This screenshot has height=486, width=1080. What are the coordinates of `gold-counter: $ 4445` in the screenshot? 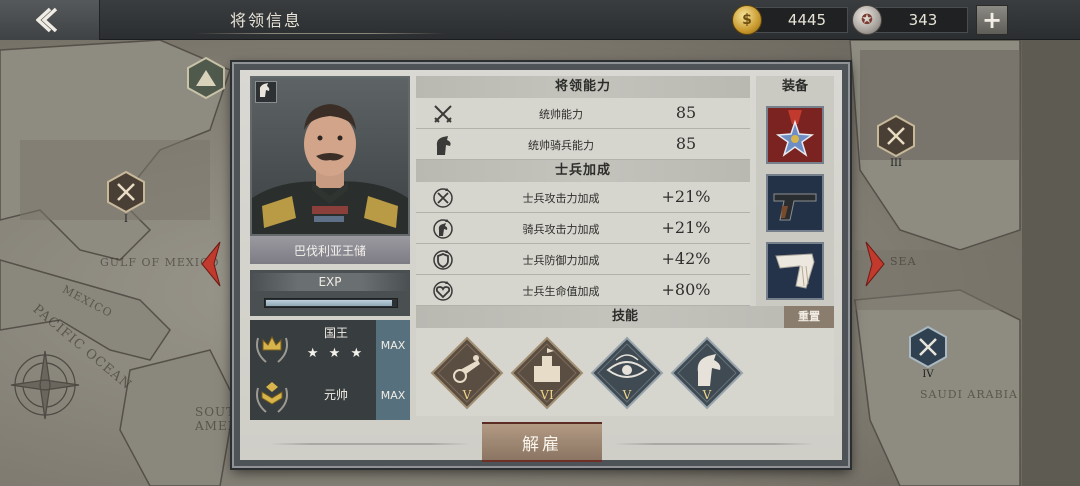 It's located at (790, 20).